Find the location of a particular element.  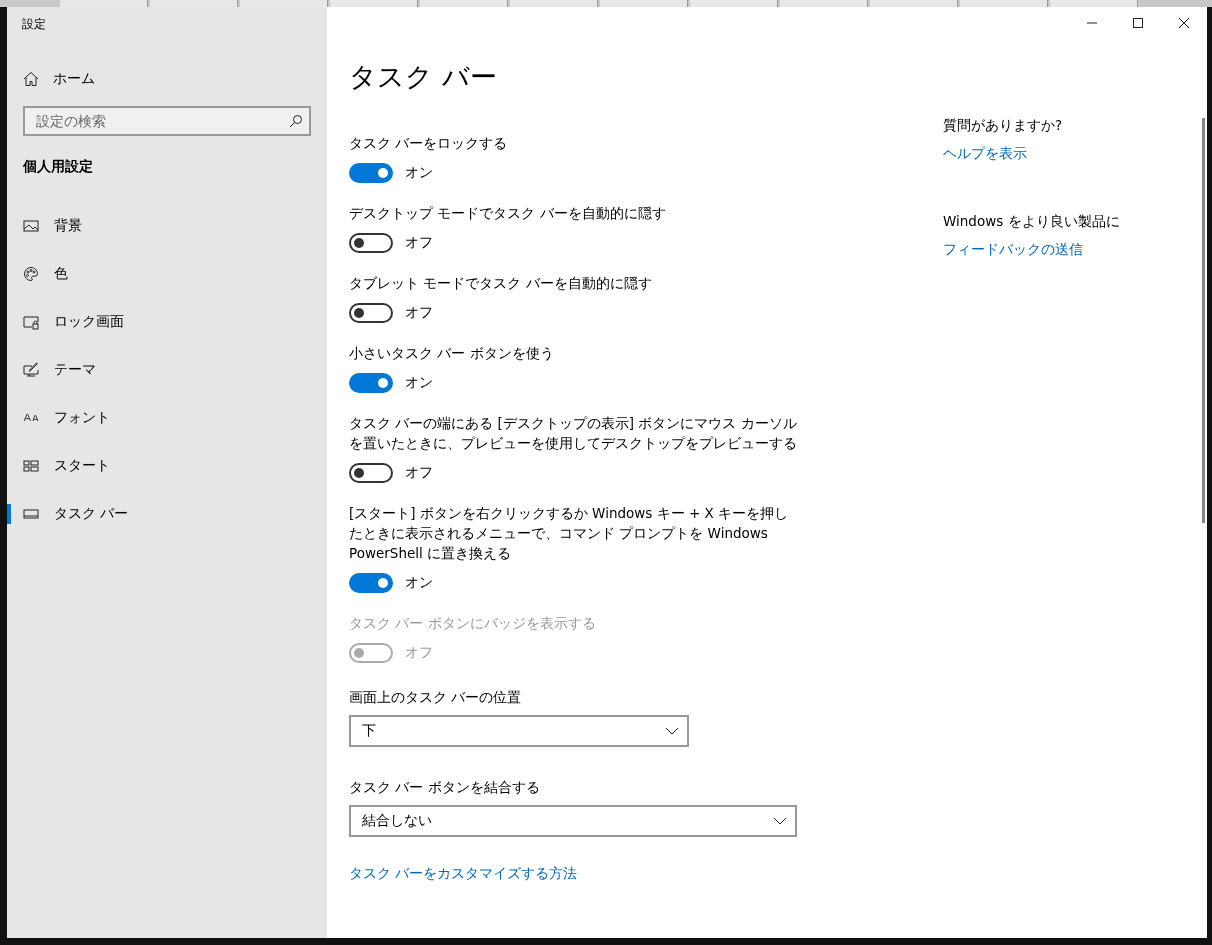

home-icon is located at coordinates (31, 79).